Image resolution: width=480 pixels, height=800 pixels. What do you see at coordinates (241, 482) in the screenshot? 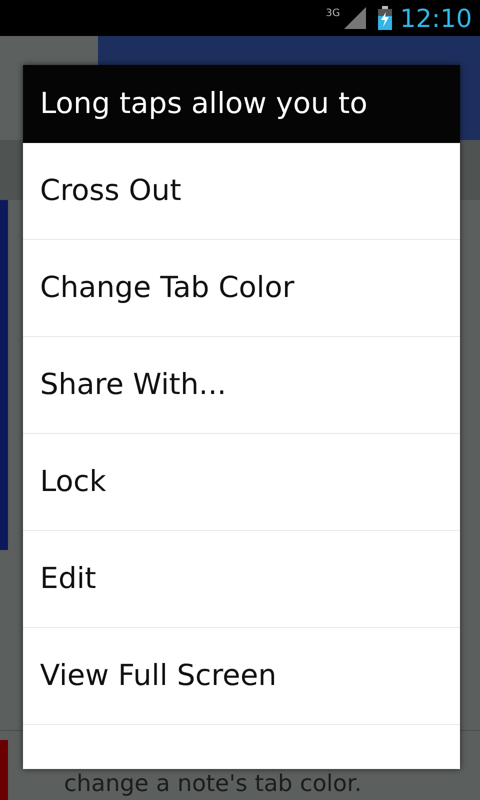
I see `menu-item: Lock` at bounding box center [241, 482].